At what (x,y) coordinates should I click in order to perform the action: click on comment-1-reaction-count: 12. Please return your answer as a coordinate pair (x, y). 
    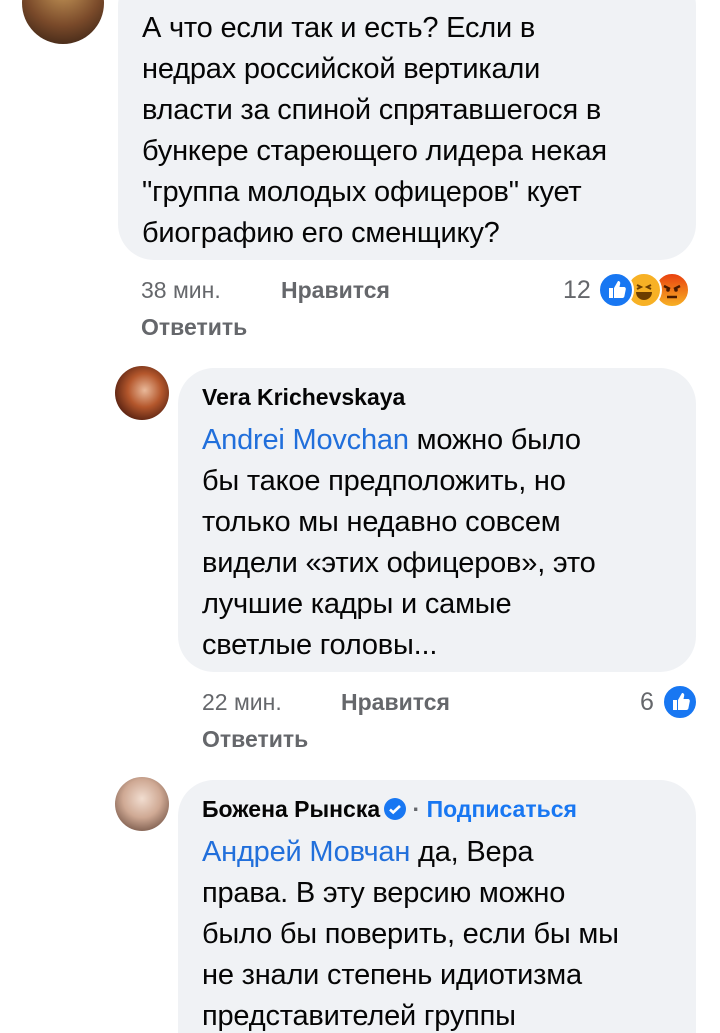
    Looking at the image, I should click on (577, 290).